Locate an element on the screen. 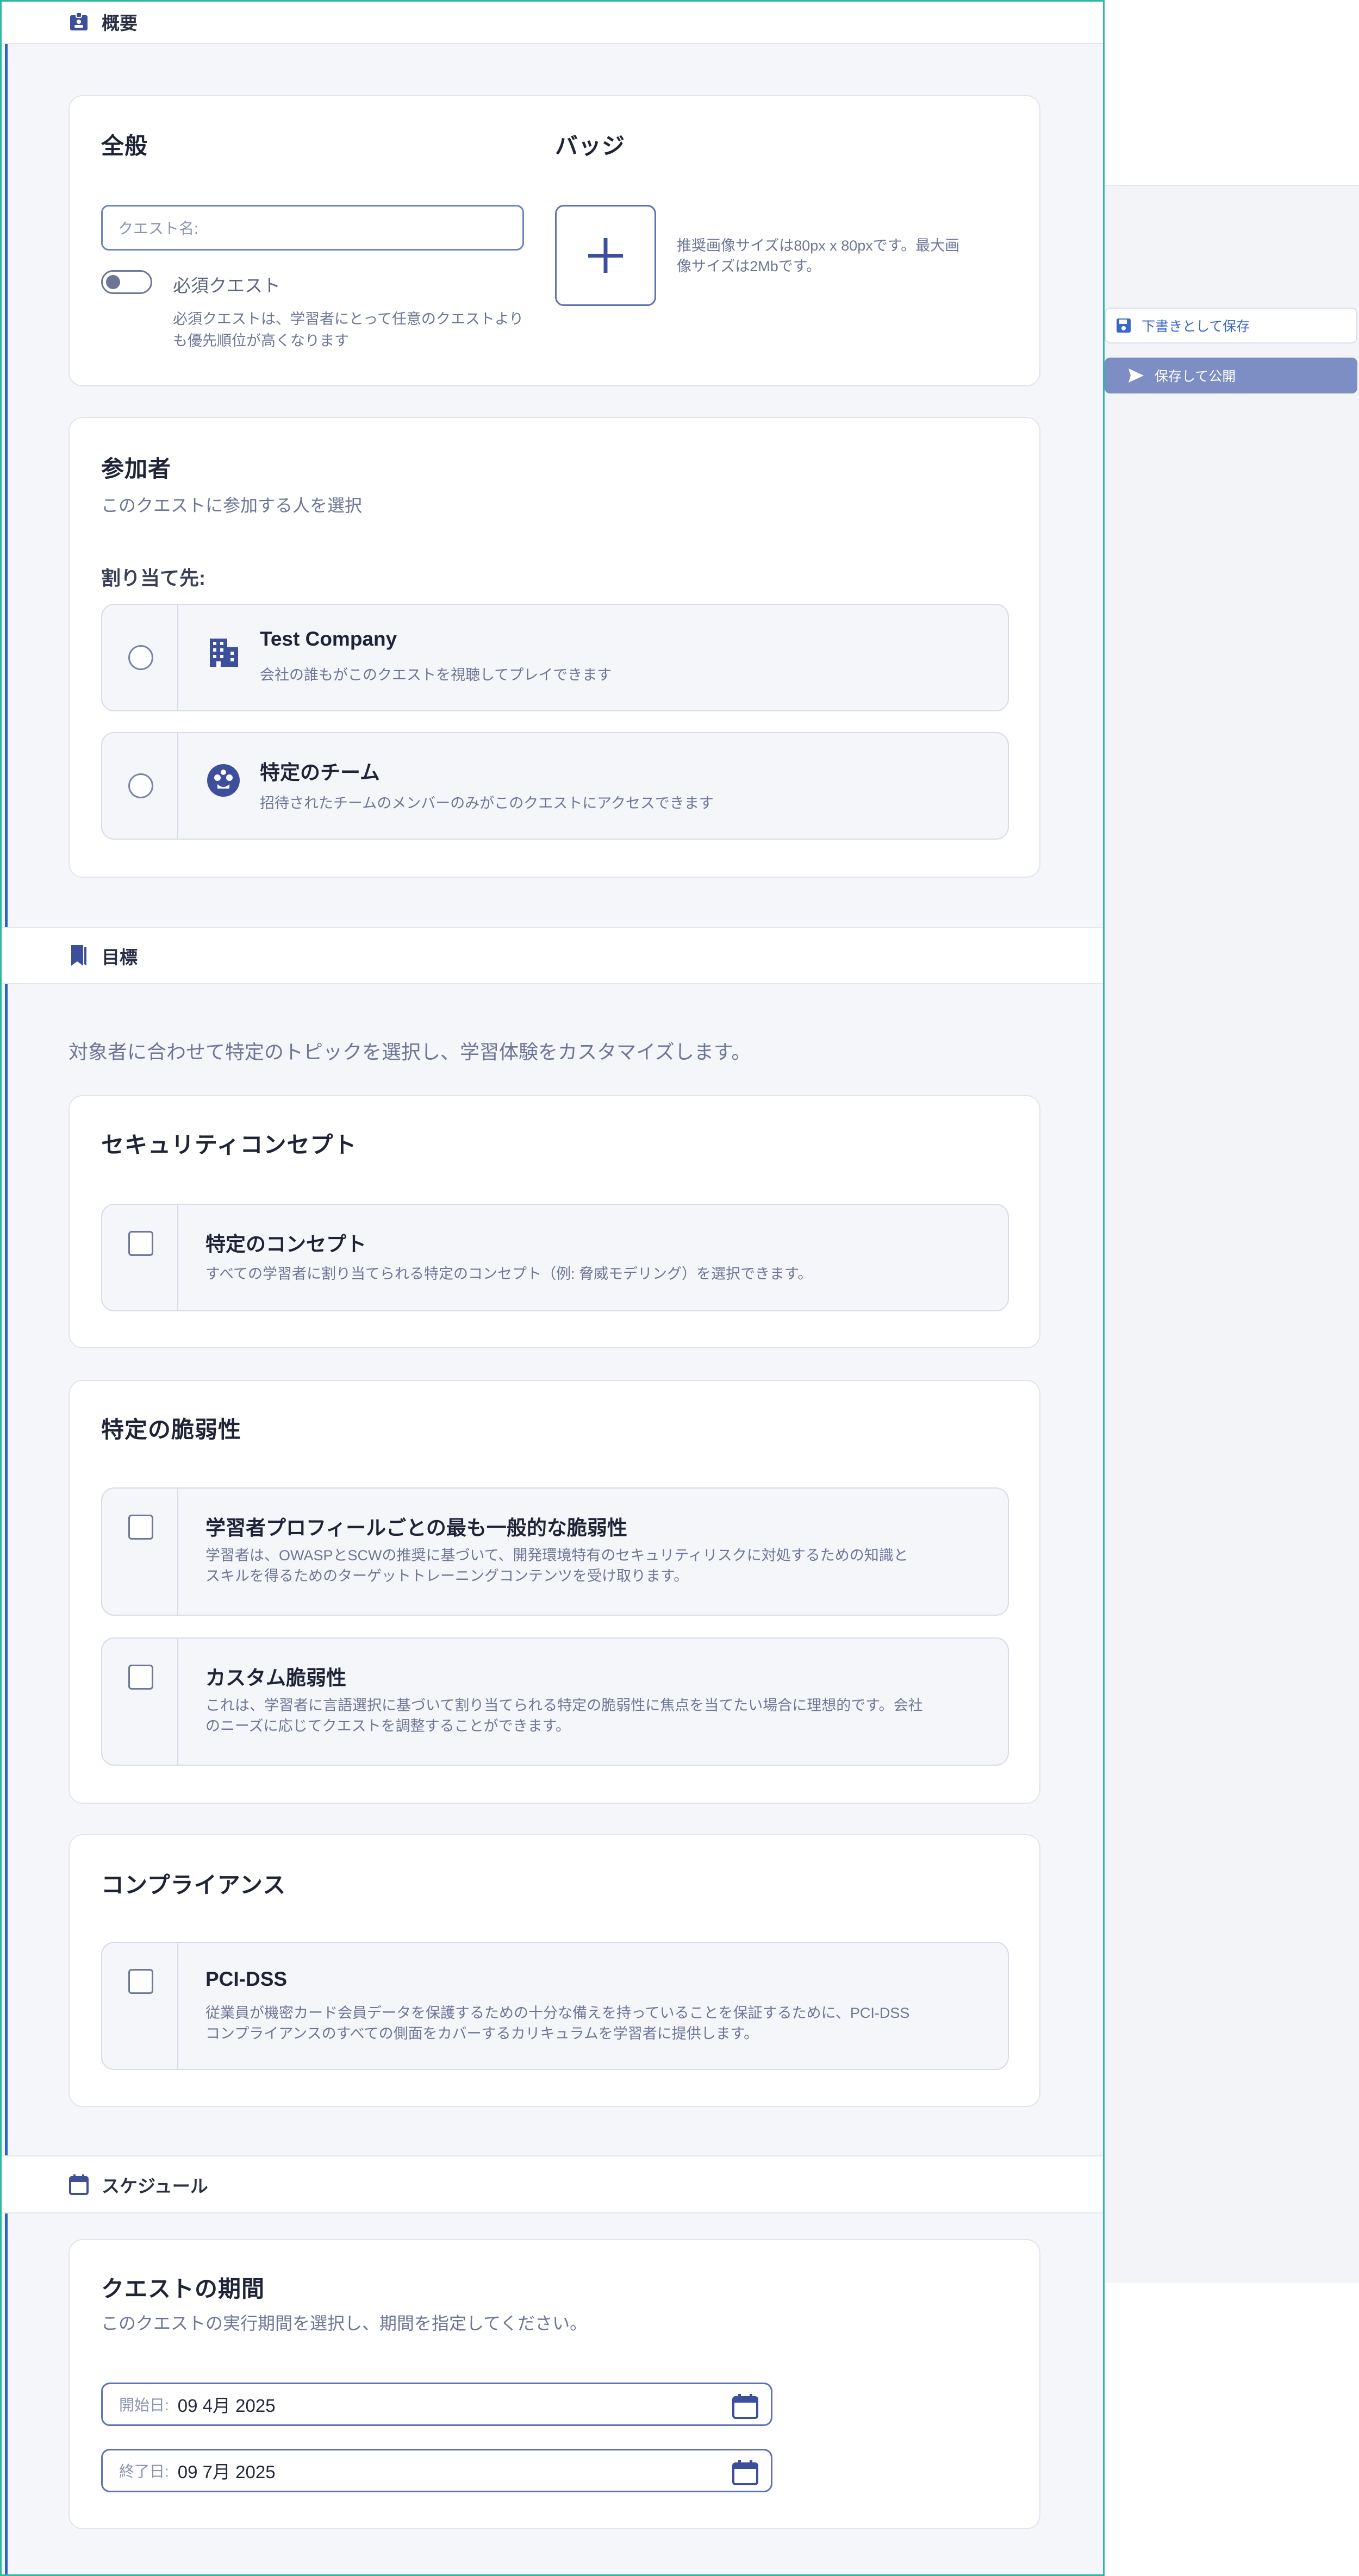 This screenshot has width=1359, height=2576. option-title: 特定のコンセプト is located at coordinates (285, 1244).